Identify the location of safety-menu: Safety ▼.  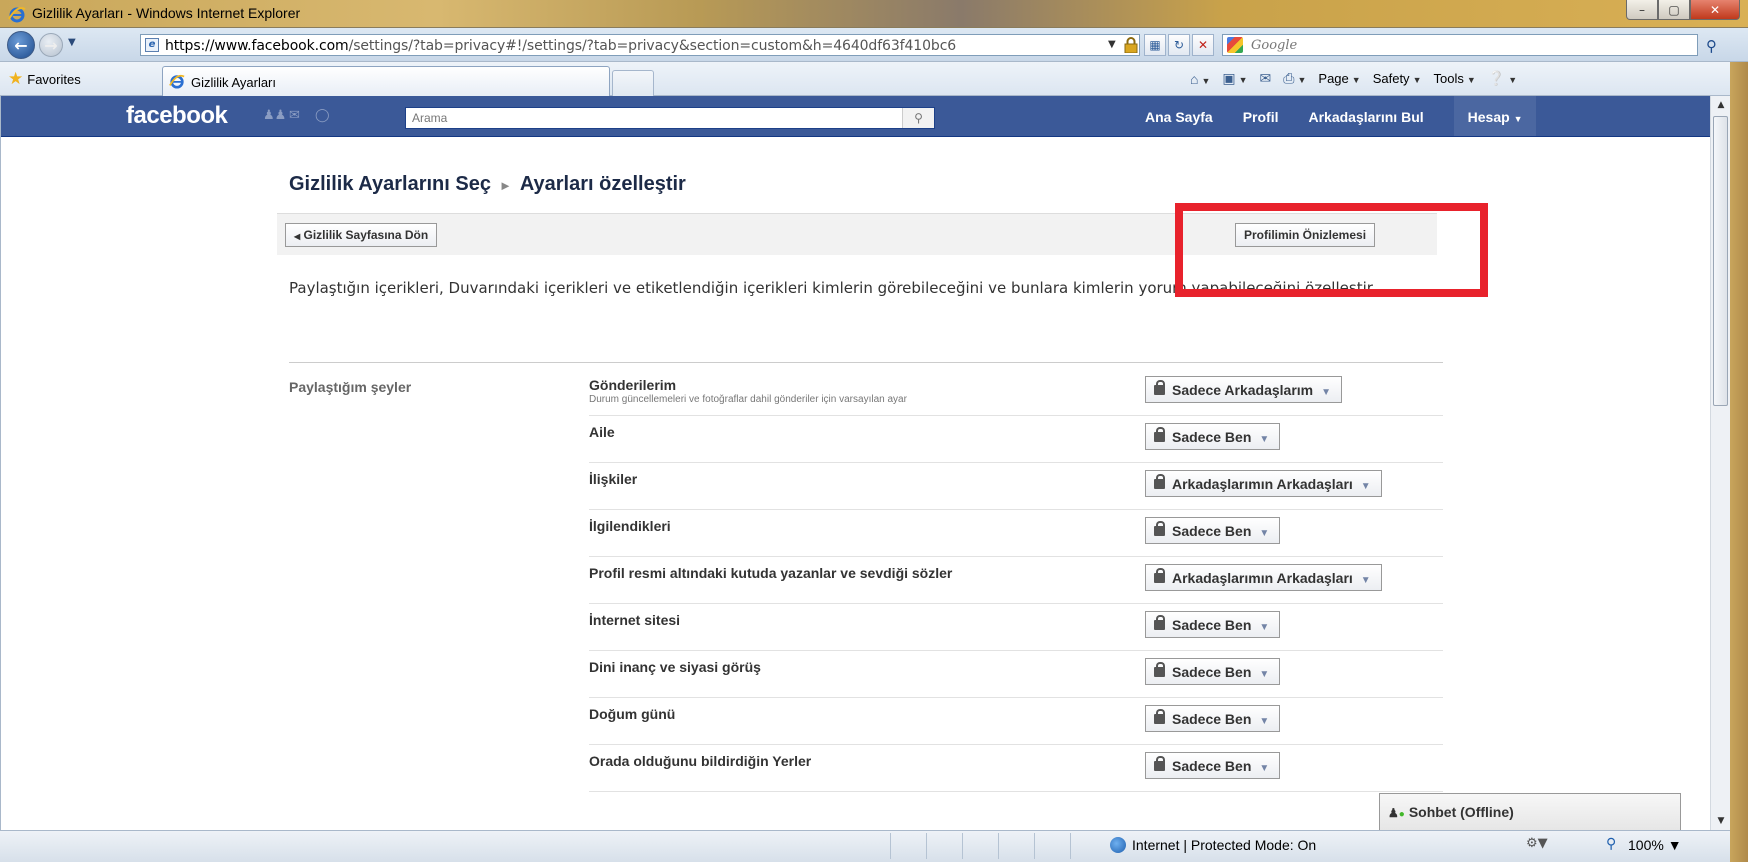
(1397, 78).